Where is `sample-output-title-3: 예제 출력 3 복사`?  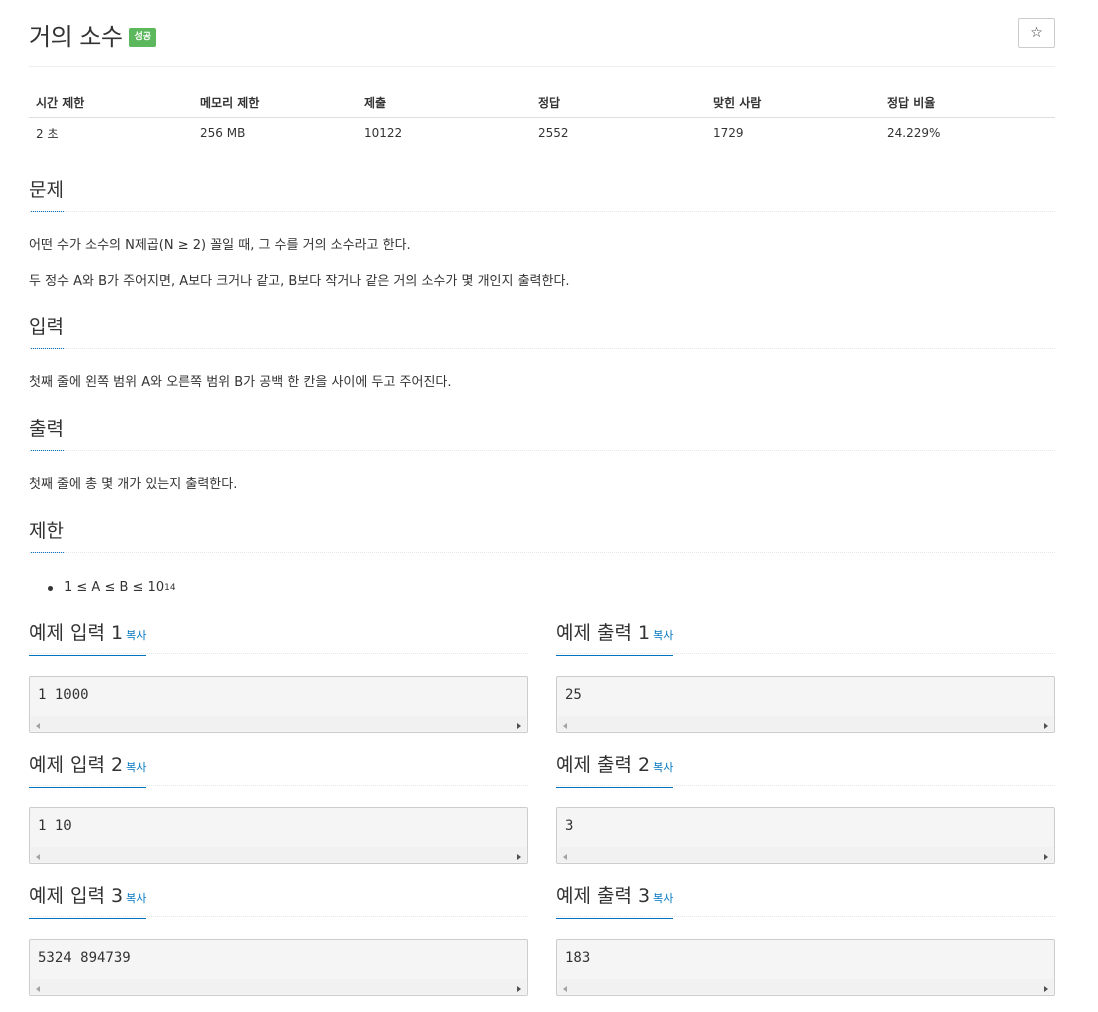 sample-output-title-3: 예제 출력 3 복사 is located at coordinates (615, 901).